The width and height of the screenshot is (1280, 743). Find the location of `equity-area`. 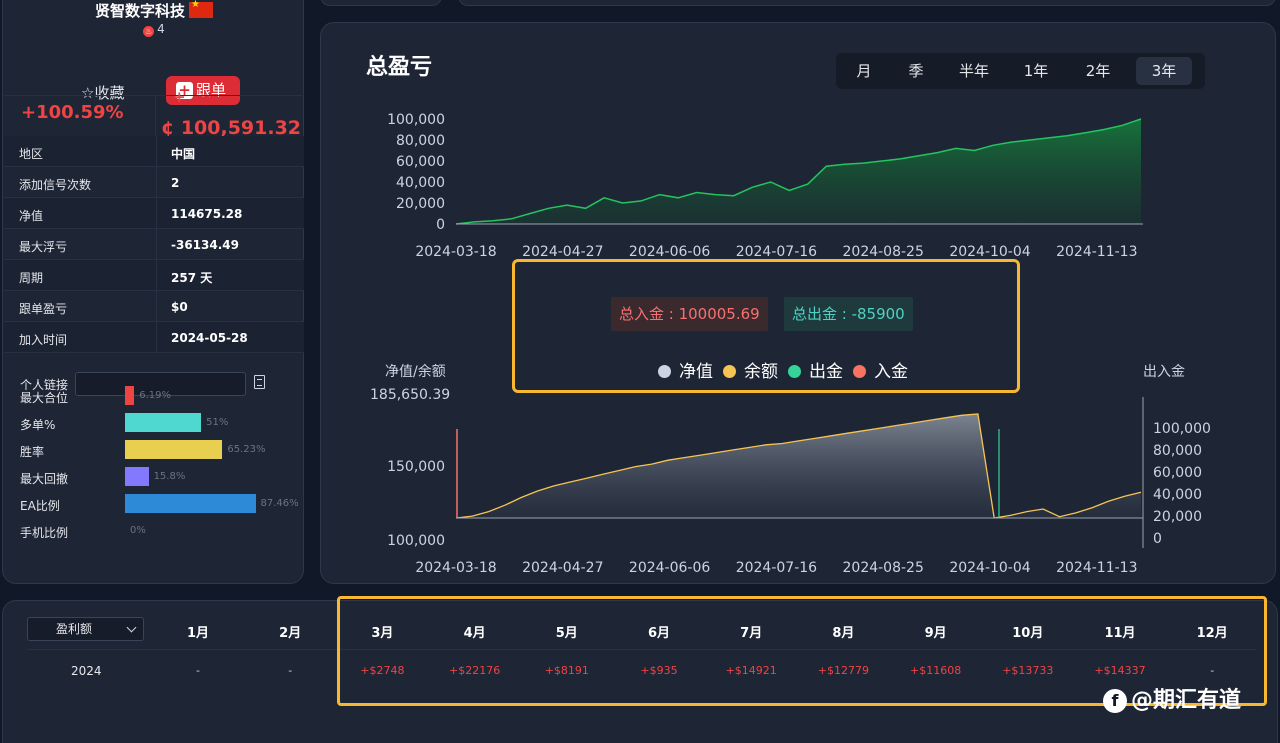

equity-area is located at coordinates (798, 466).